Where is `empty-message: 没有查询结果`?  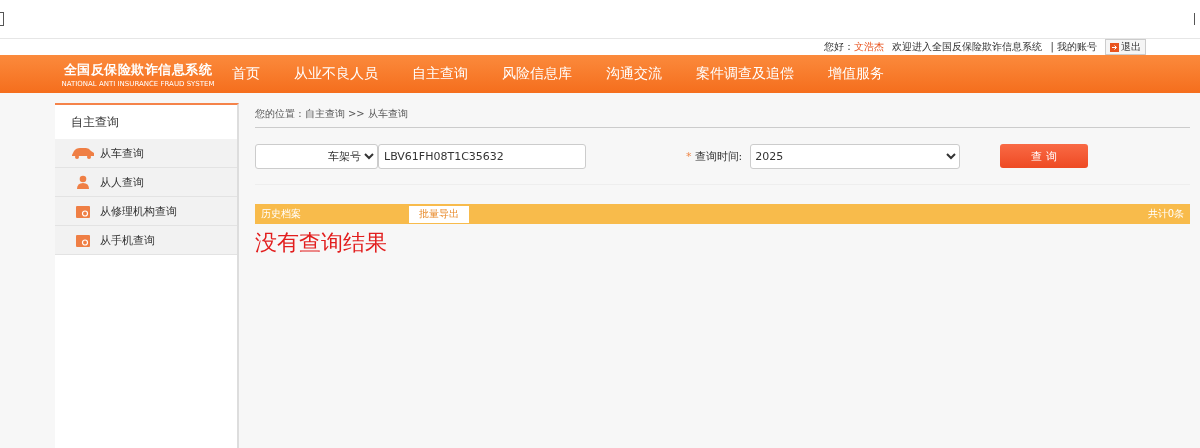 empty-message: 没有查询结果 is located at coordinates (321, 243).